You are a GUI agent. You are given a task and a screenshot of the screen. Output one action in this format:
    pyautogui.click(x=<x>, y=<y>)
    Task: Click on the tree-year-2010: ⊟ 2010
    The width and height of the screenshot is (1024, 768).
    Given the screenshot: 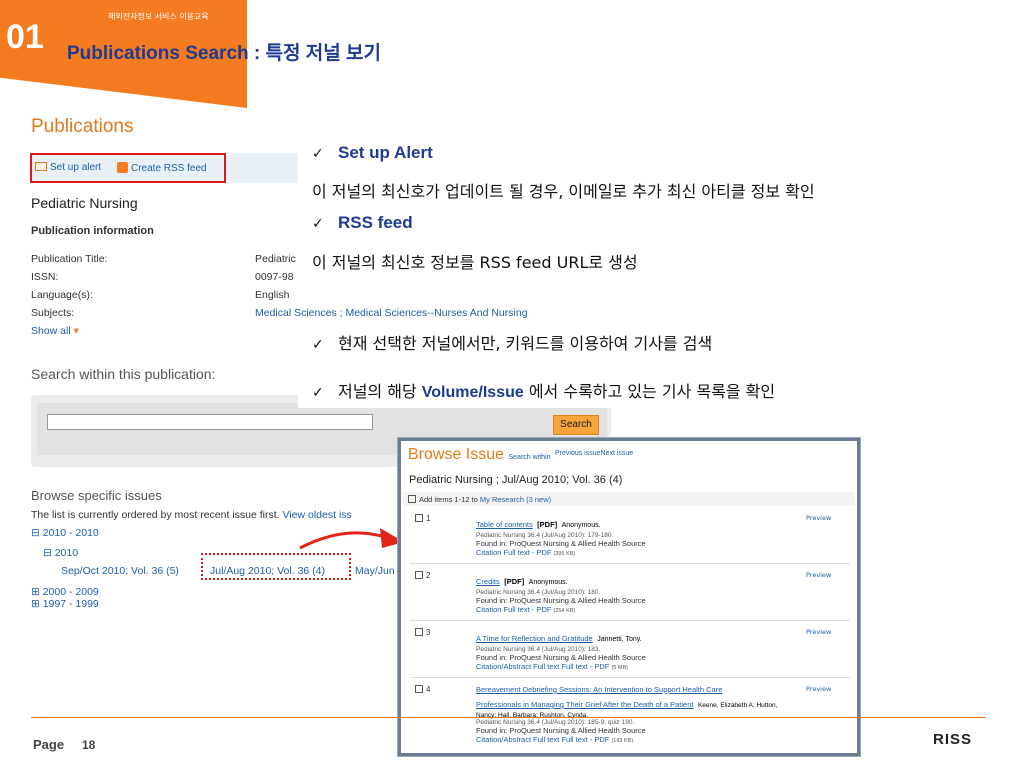 What is the action you would take?
    pyautogui.click(x=60, y=553)
    